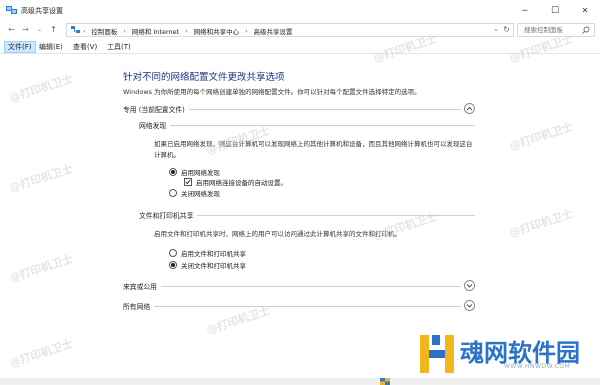 The image size is (600, 385). I want to click on network-discovery-label: 网络发现, so click(155, 125).